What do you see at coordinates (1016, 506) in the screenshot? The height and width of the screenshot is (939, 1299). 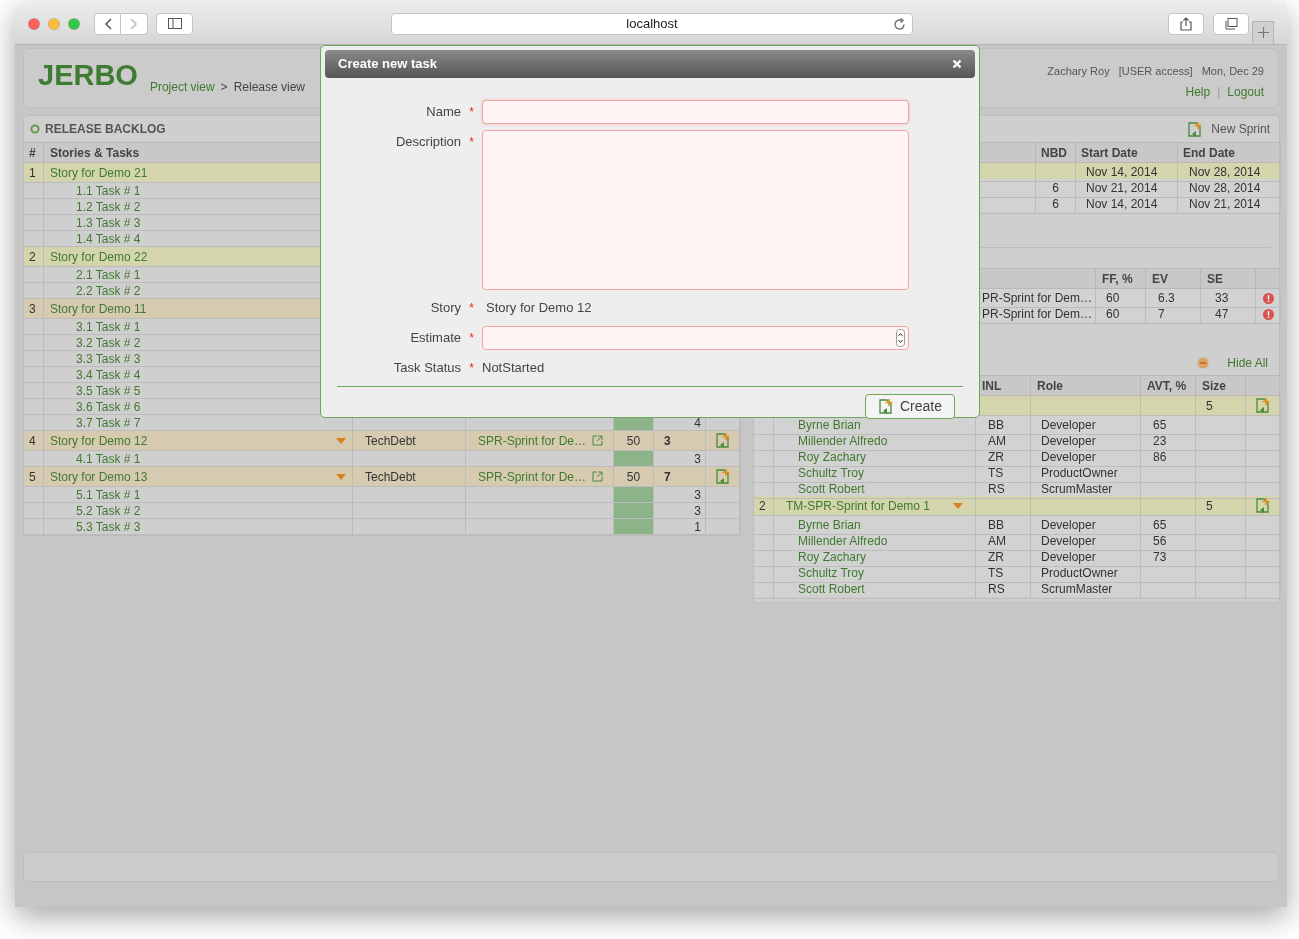 I see `team-row: 2 TM-SPR-Sprint for Demo 1 5` at bounding box center [1016, 506].